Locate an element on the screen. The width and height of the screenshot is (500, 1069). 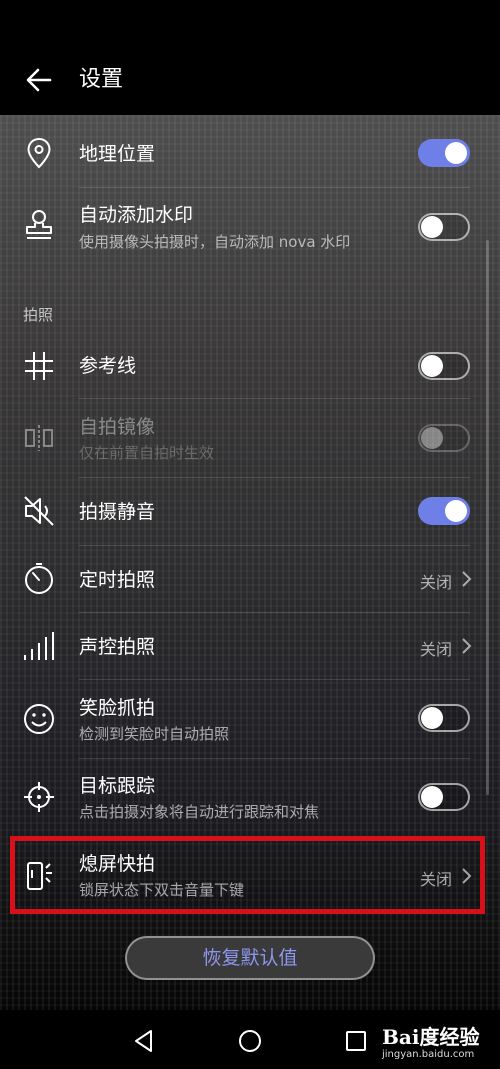
shutter-mute-toggle is located at coordinates (444, 511).